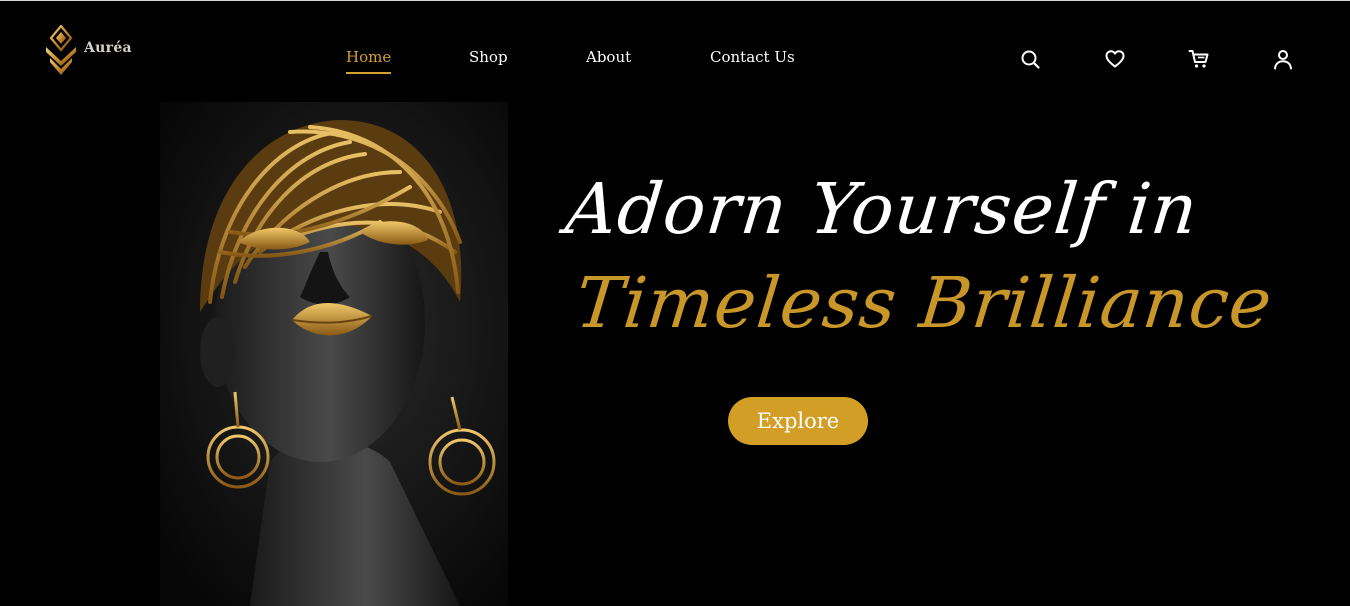  Describe the element at coordinates (752, 57) in the screenshot. I see `nav-contact-us: Contact Us` at that location.